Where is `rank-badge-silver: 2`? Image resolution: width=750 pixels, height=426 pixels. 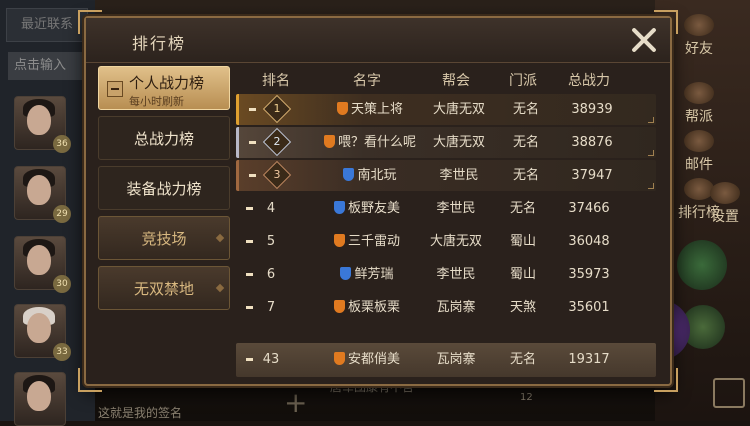 rank-badge-silver: 2 is located at coordinates (277, 142).